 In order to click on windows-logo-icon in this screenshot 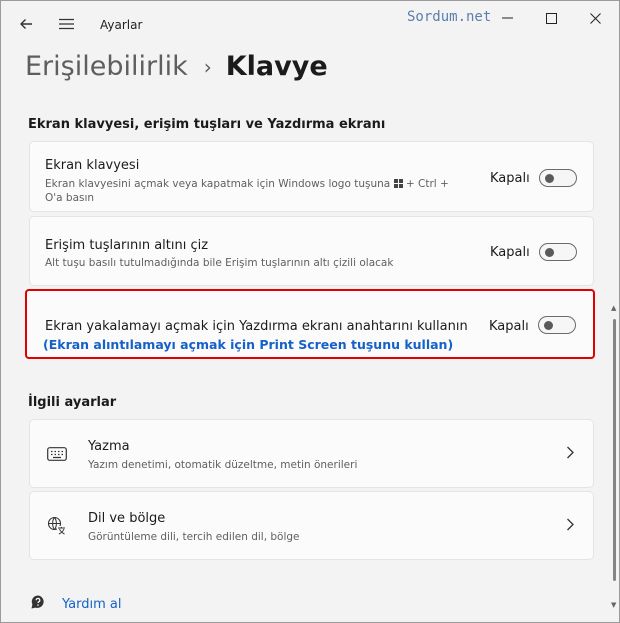, I will do `click(398, 185)`.